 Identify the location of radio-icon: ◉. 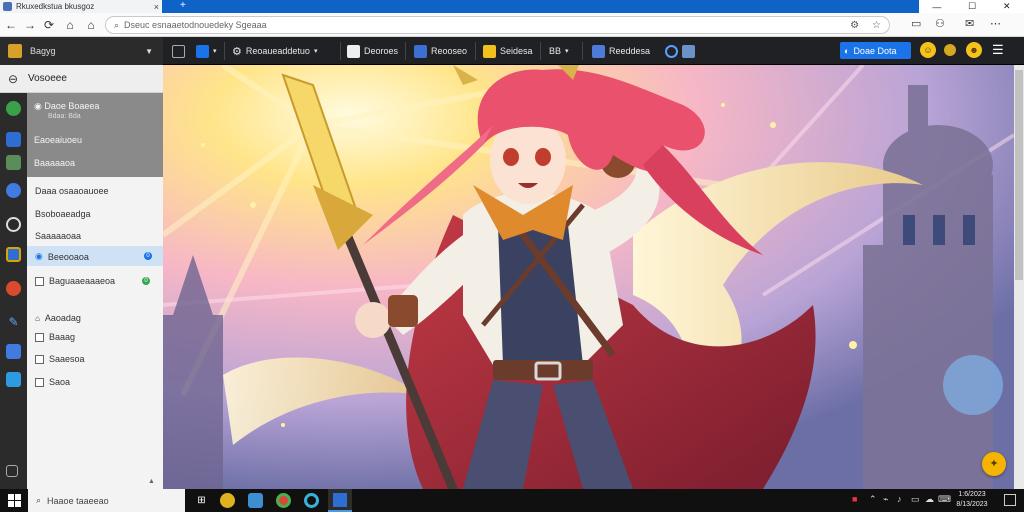
(39, 256).